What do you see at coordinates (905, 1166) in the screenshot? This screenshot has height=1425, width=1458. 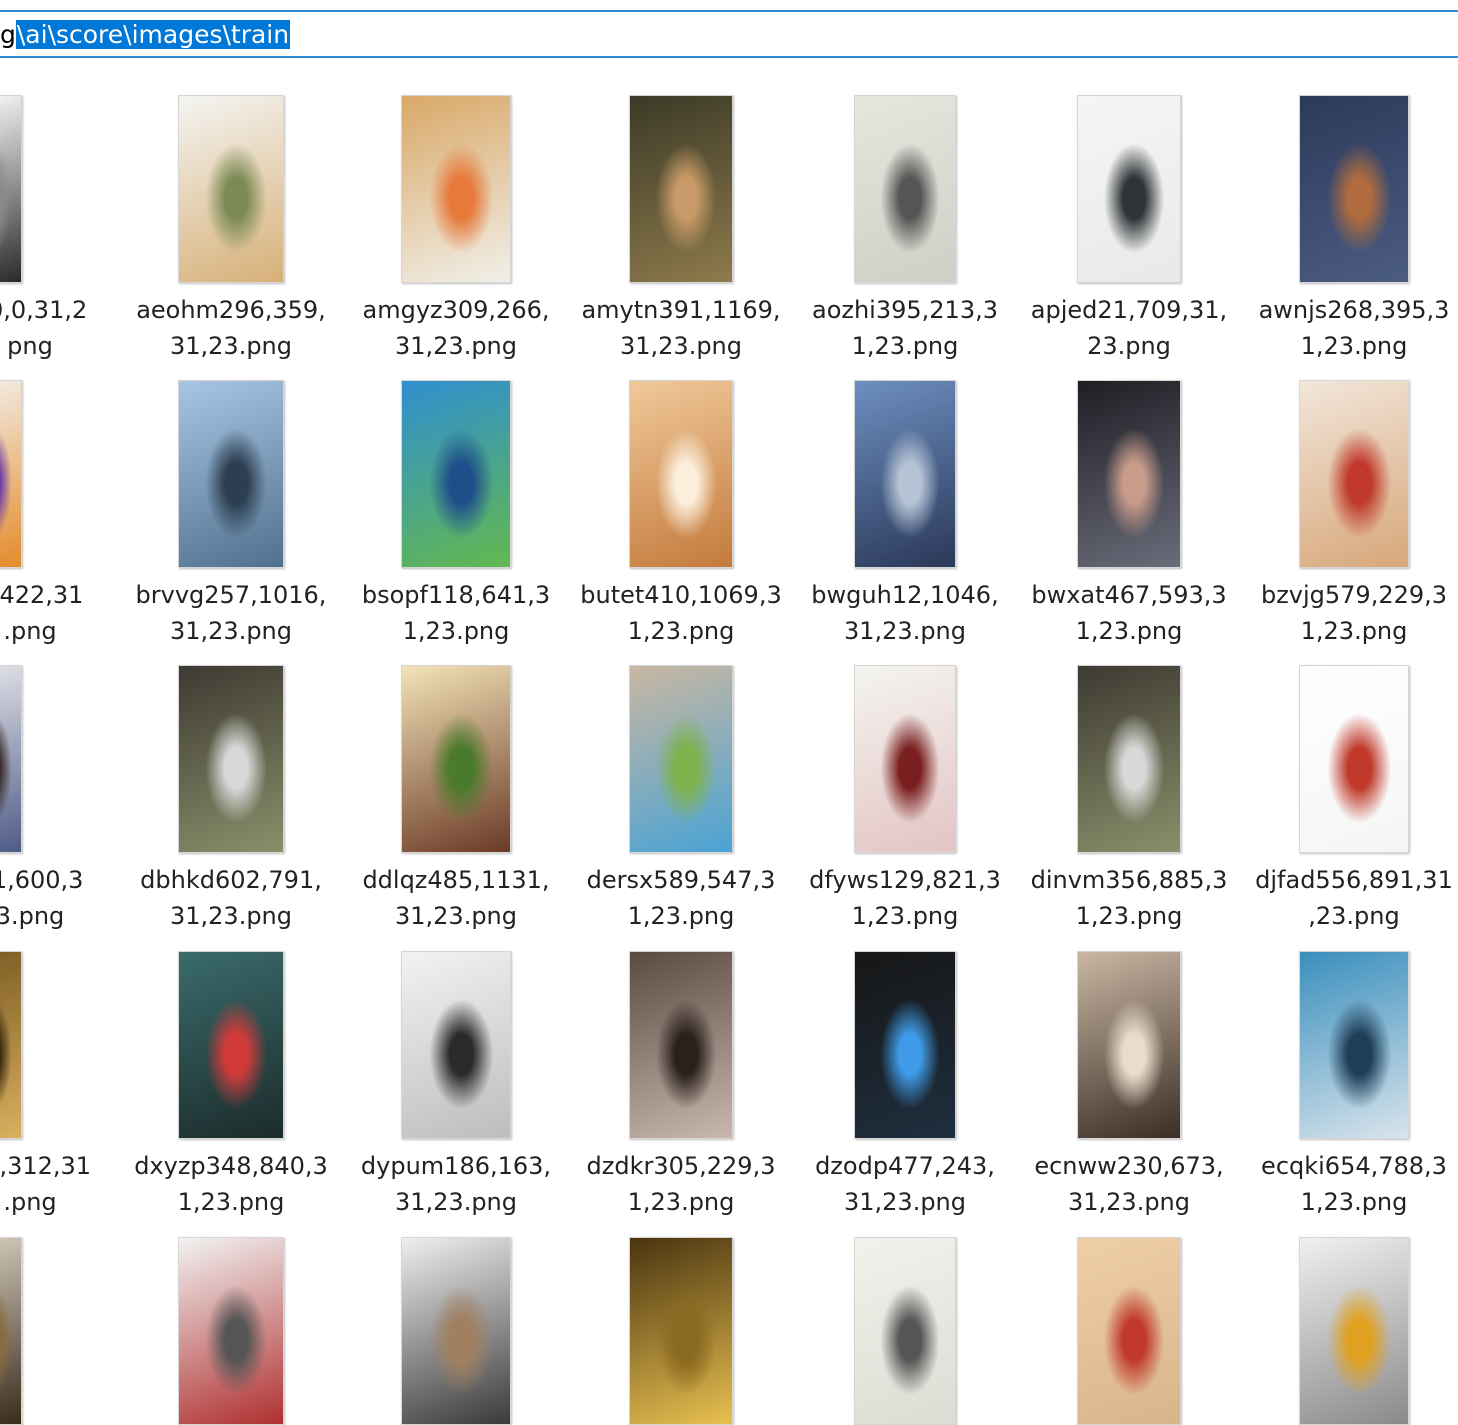 I see `file-name-line1: dzodp477,243,` at bounding box center [905, 1166].